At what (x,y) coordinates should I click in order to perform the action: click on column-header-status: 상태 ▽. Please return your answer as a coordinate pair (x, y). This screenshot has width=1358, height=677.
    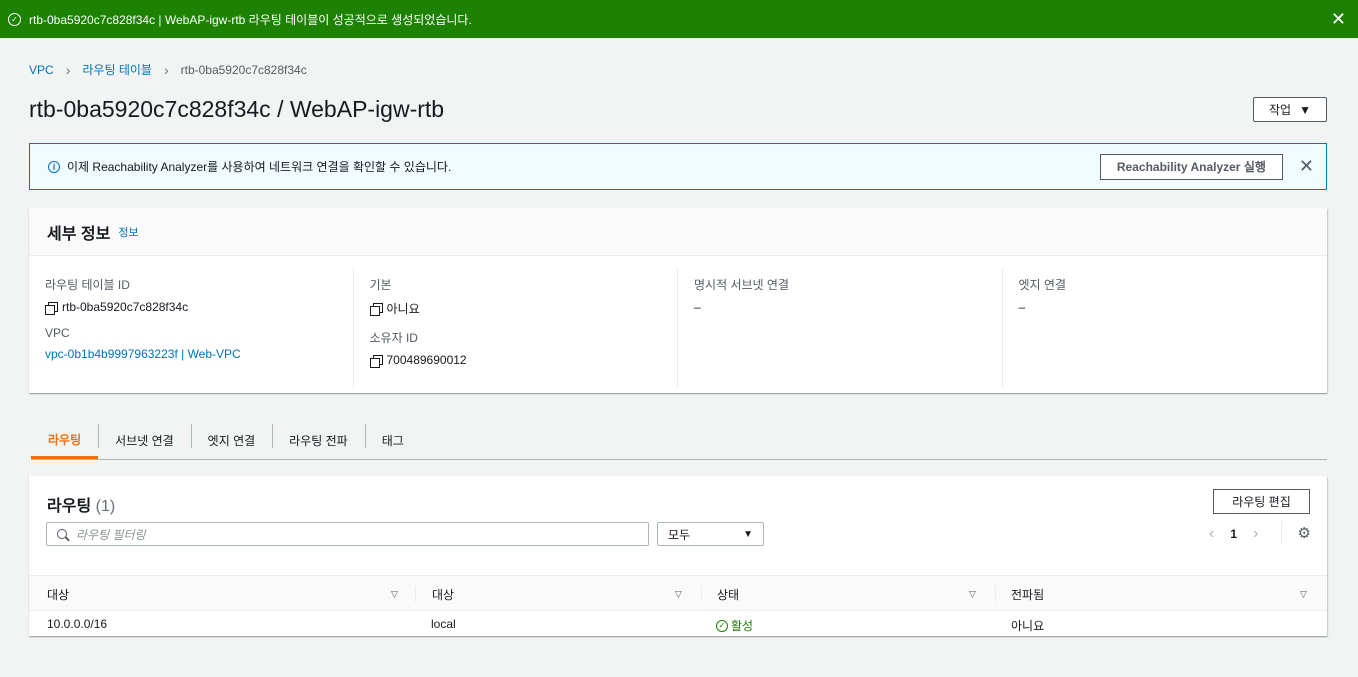
    Looking at the image, I should click on (857, 594).